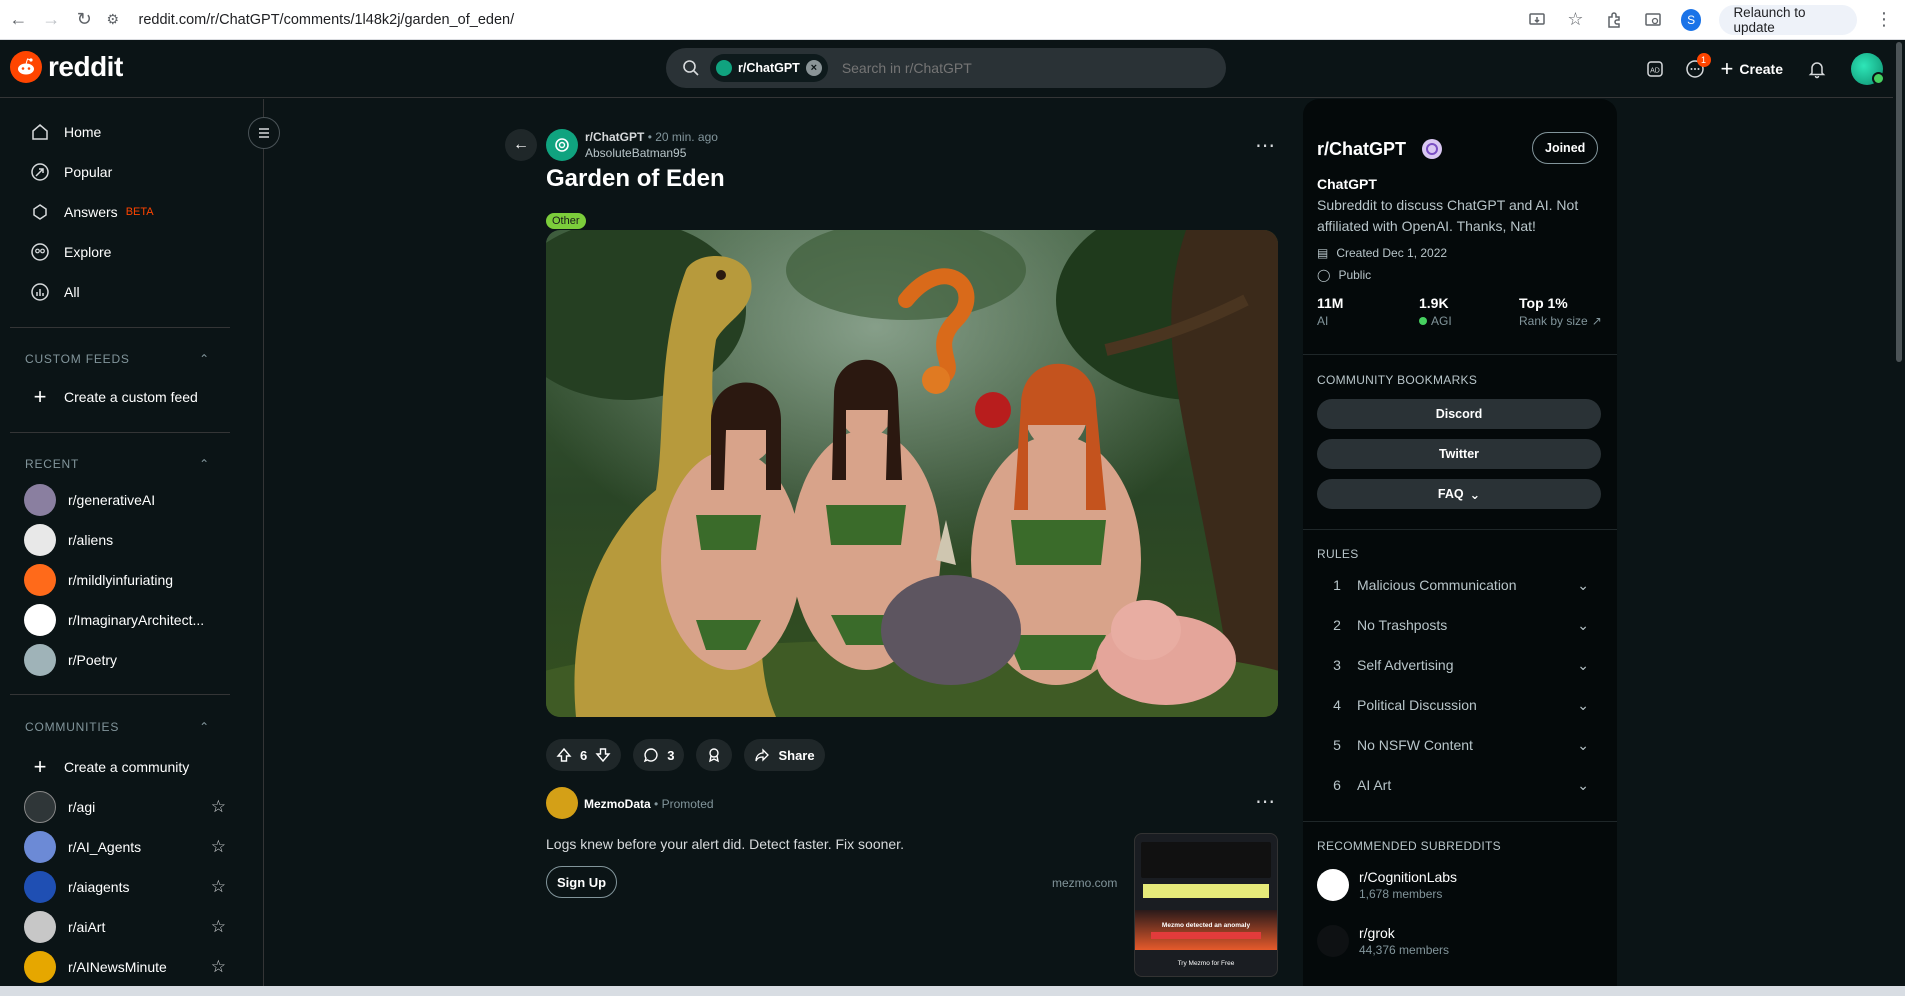  Describe the element at coordinates (1583, 744) in the screenshot. I see `chevron-down-icon: ⌄` at that location.